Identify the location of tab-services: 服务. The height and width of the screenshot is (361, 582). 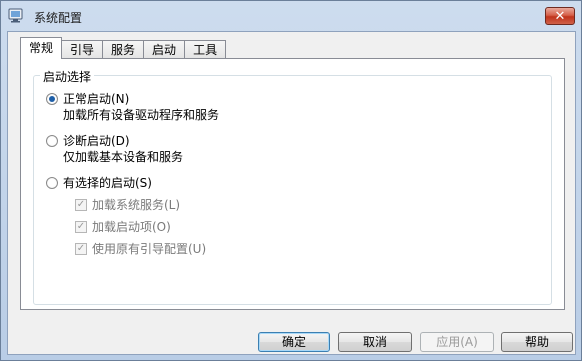
(123, 49).